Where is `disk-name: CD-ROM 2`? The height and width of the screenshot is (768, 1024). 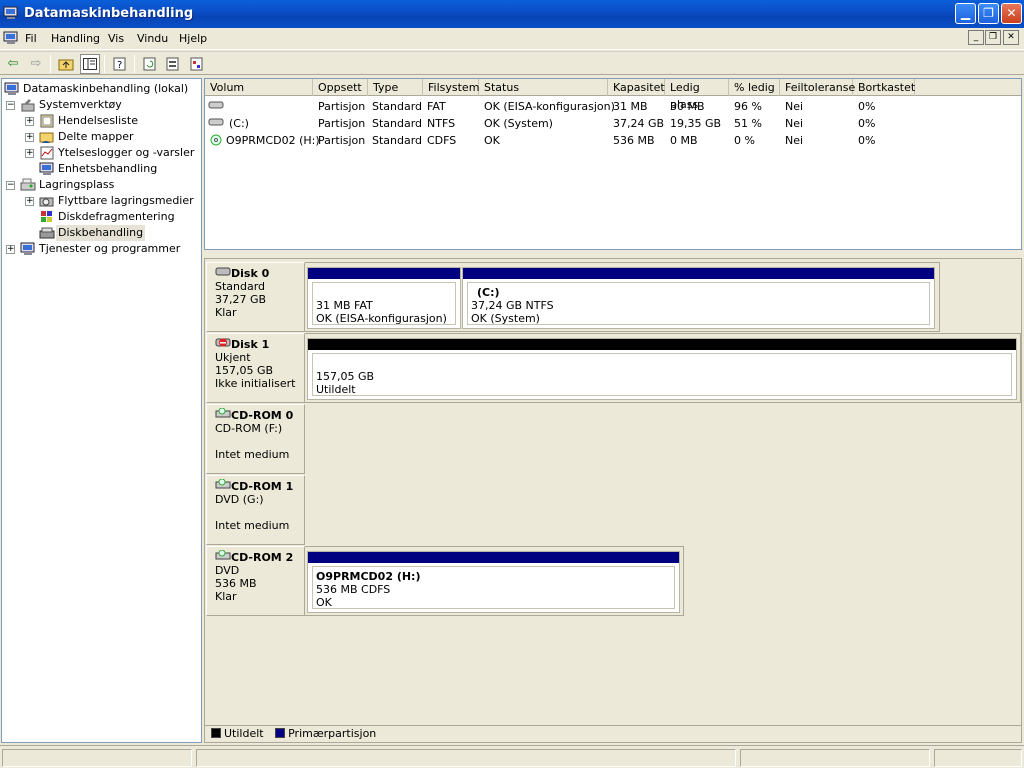 disk-name: CD-ROM 2 is located at coordinates (262, 557).